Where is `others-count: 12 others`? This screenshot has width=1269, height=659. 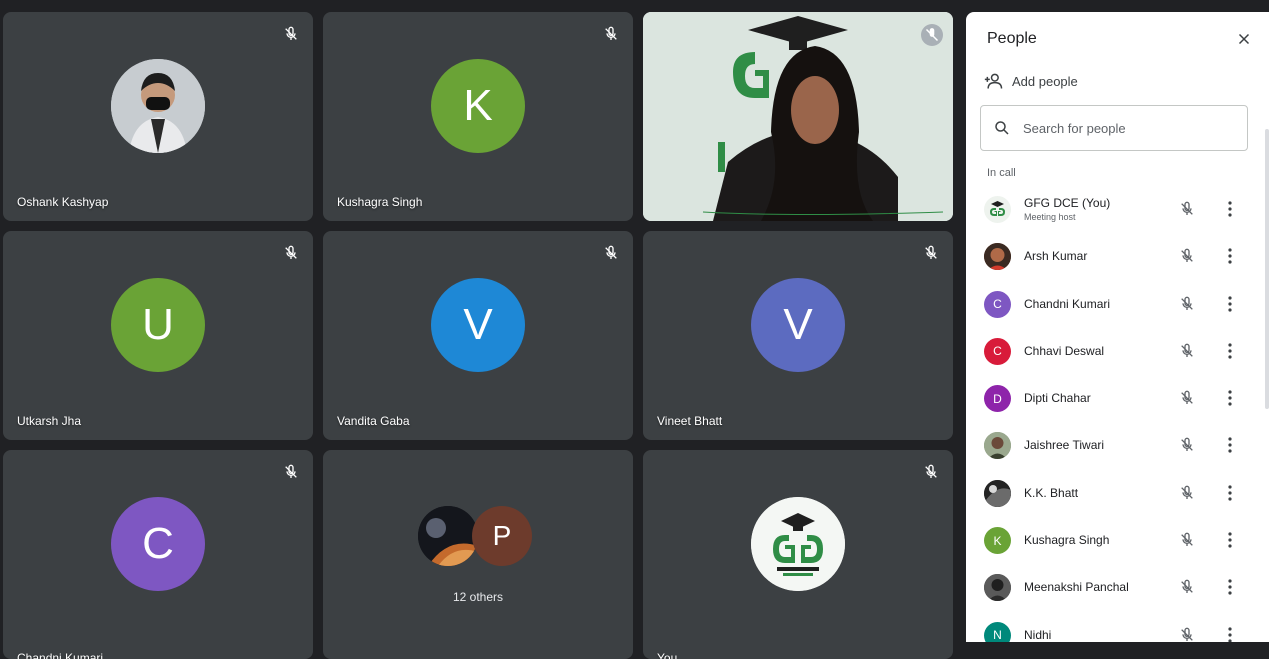 others-count: 12 others is located at coordinates (478, 597).